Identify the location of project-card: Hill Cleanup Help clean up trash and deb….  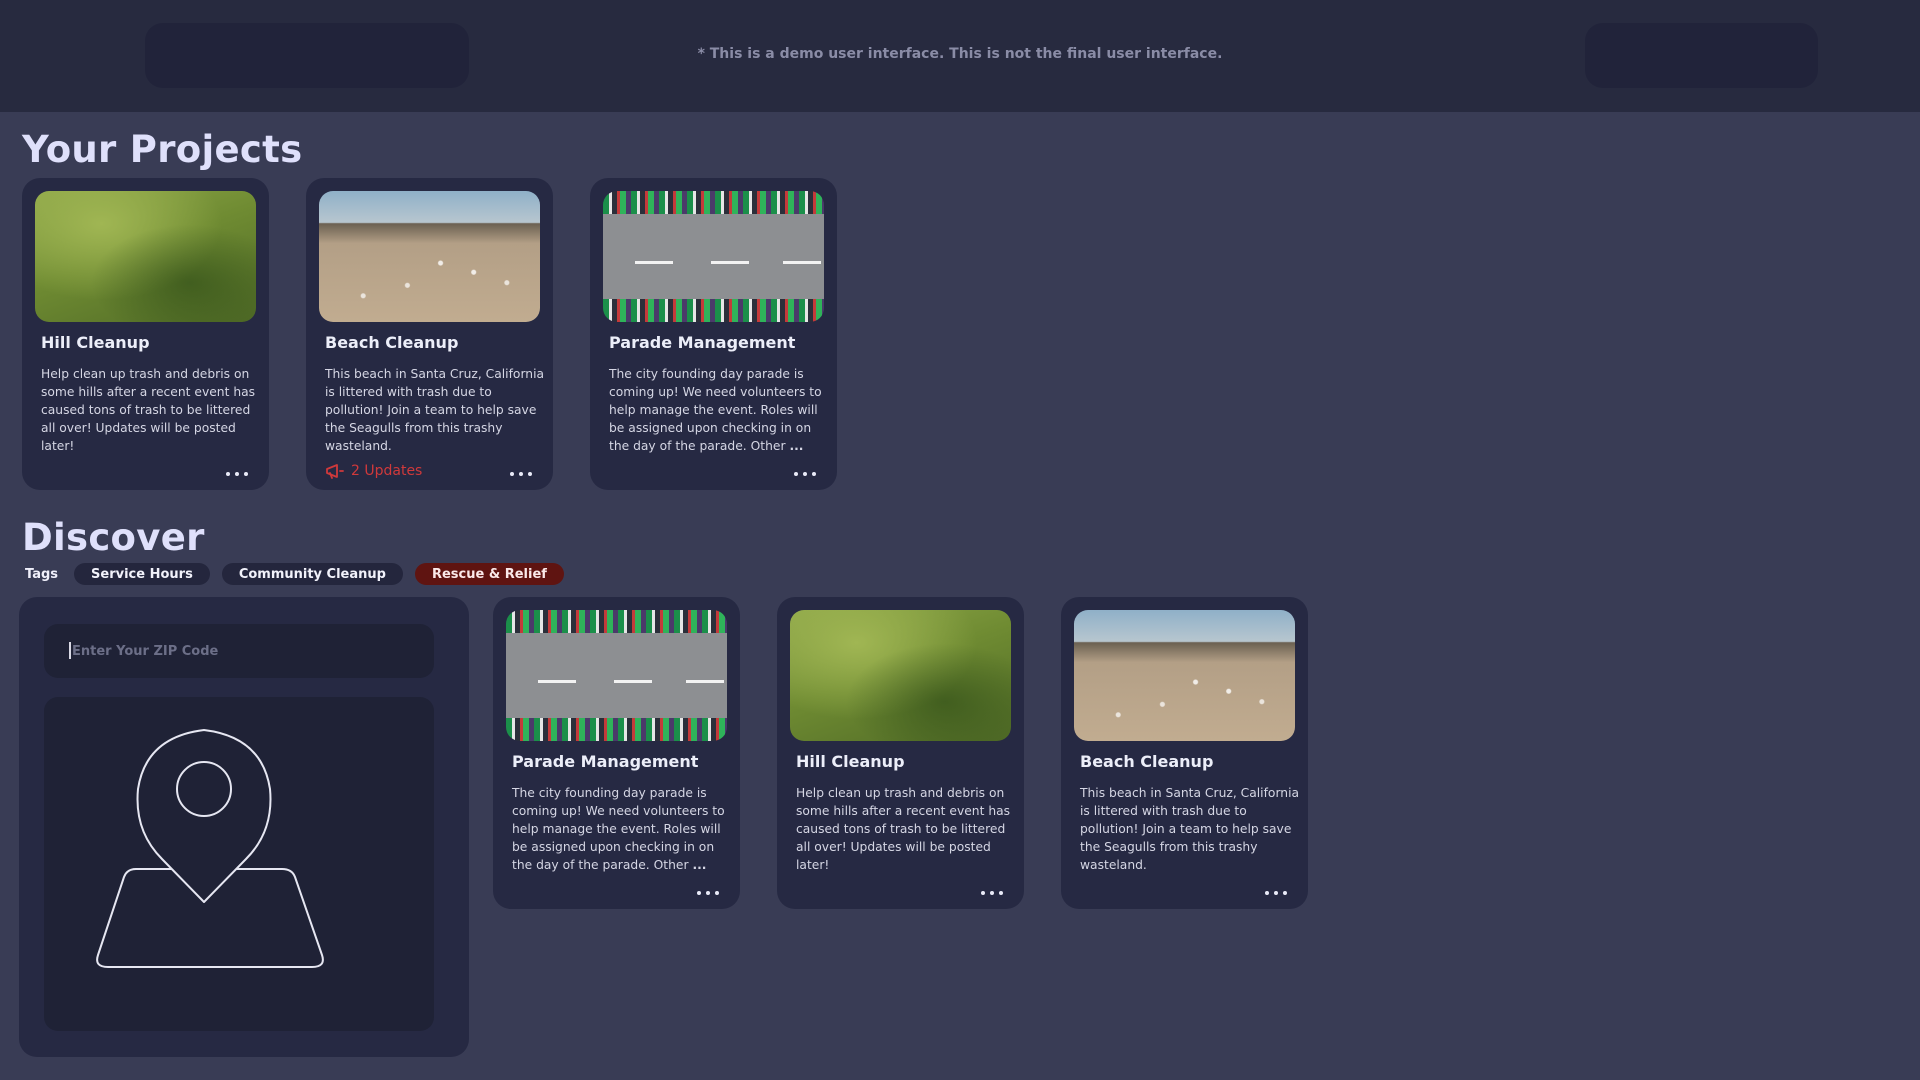
(145, 334).